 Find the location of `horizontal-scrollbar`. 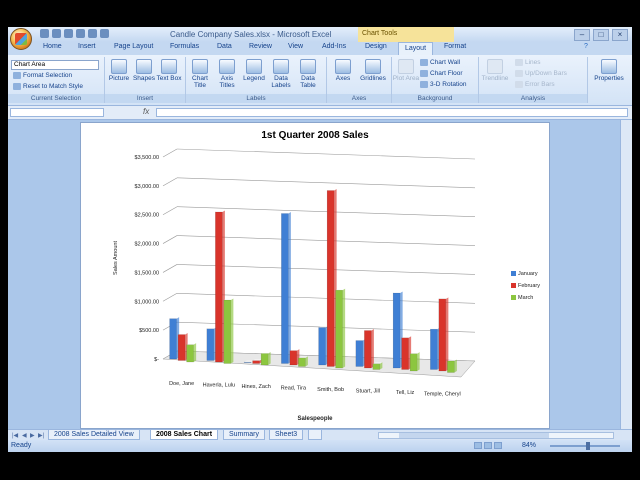

horizontal-scrollbar is located at coordinates (496, 435).